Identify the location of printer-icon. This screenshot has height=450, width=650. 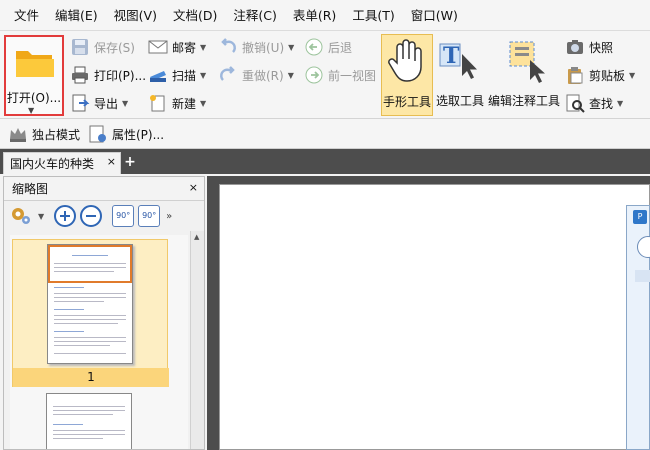
(80, 75).